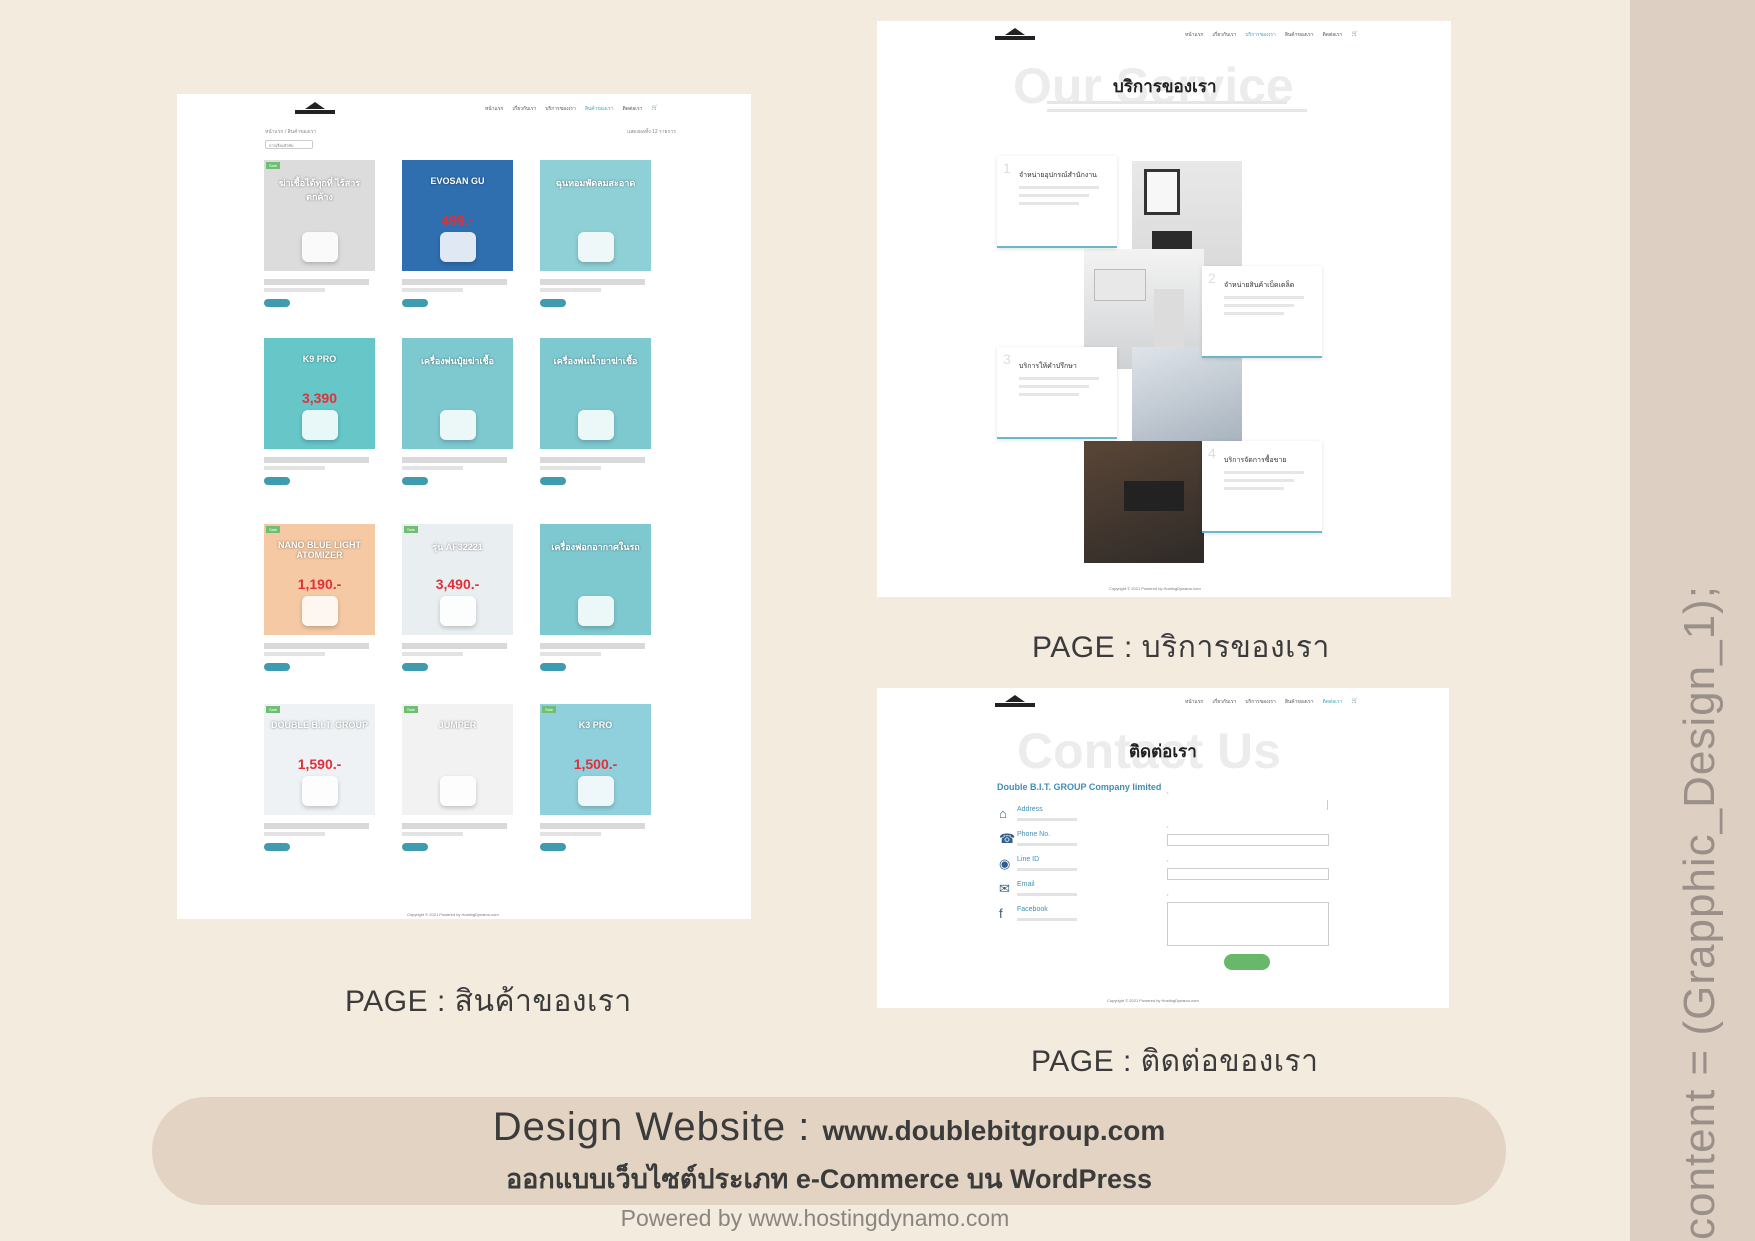 This screenshot has width=1755, height=1241. What do you see at coordinates (289, 144) in the screenshot?
I see `sort-select: การเรียงลำดับ` at bounding box center [289, 144].